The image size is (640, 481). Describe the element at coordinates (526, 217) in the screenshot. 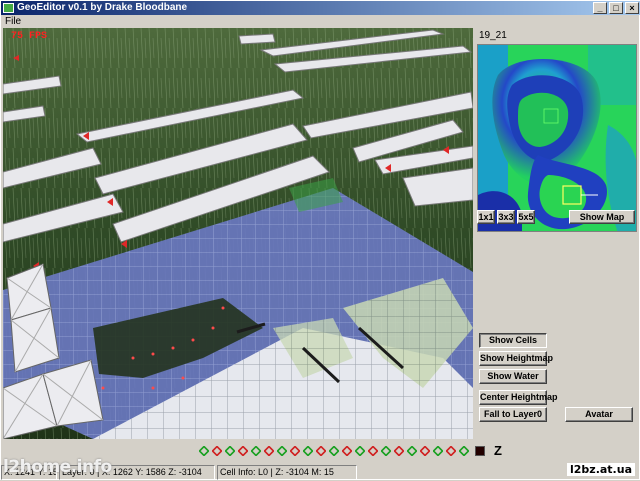

I see `zoom-5x5-button: 5x5` at that location.